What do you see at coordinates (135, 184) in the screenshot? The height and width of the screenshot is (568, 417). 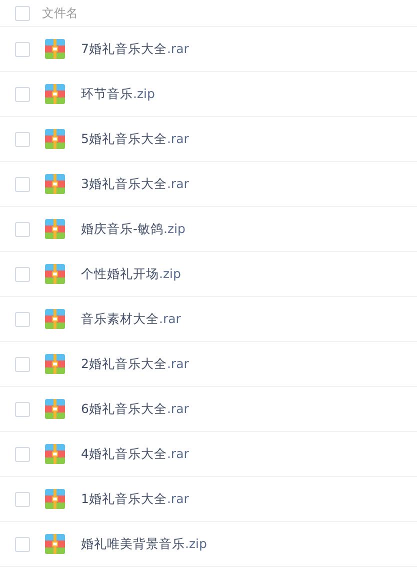 I see `file-name: 3婚礼音乐大全.rar` at bounding box center [135, 184].